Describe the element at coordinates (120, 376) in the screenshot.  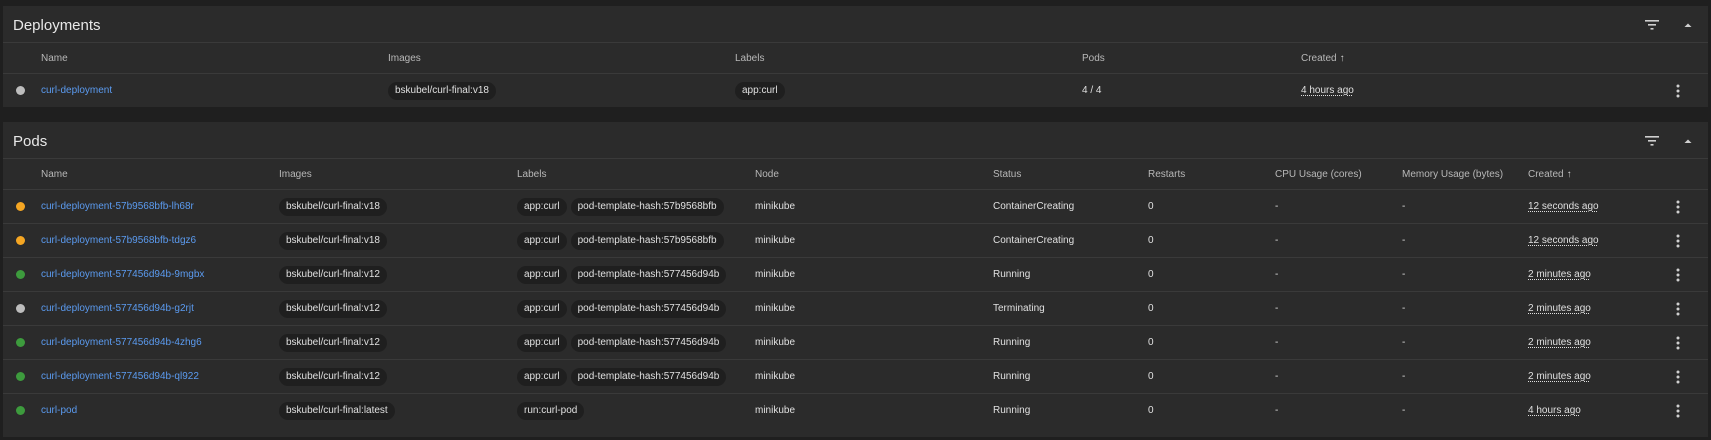
I see `pod-name-link: curl-deployment-577456d94b-ql922` at that location.